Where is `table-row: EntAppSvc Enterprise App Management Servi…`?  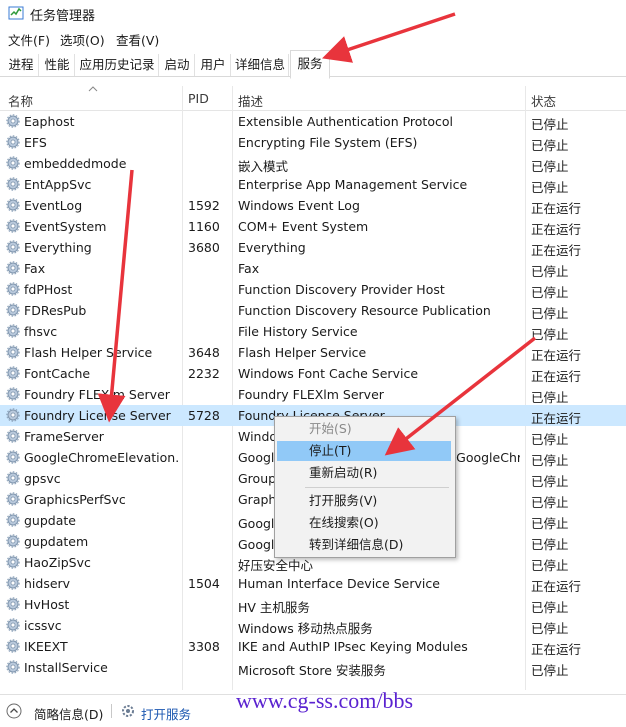 table-row: EntAppSvc Enterprise App Management Servi… is located at coordinates (313, 184).